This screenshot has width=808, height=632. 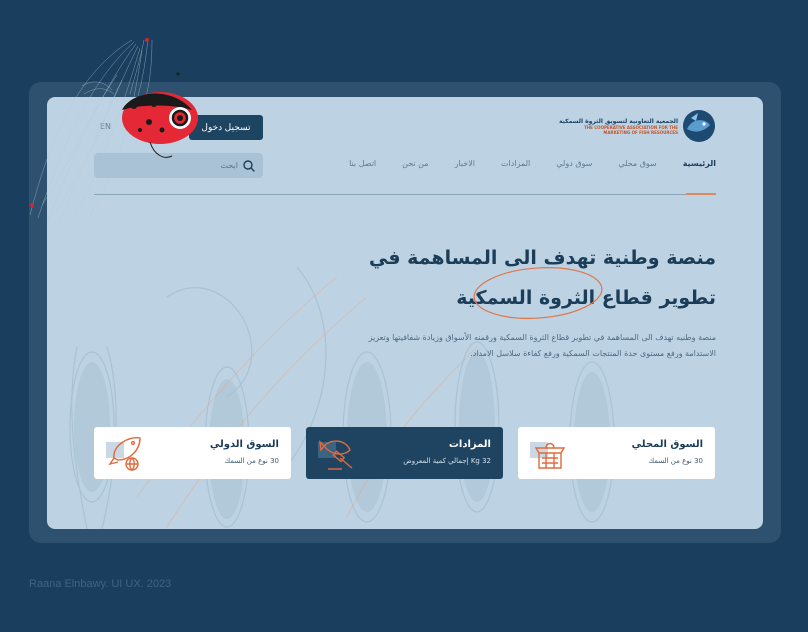 I want to click on nav-item-auctions: المزادات, so click(x=515, y=163).